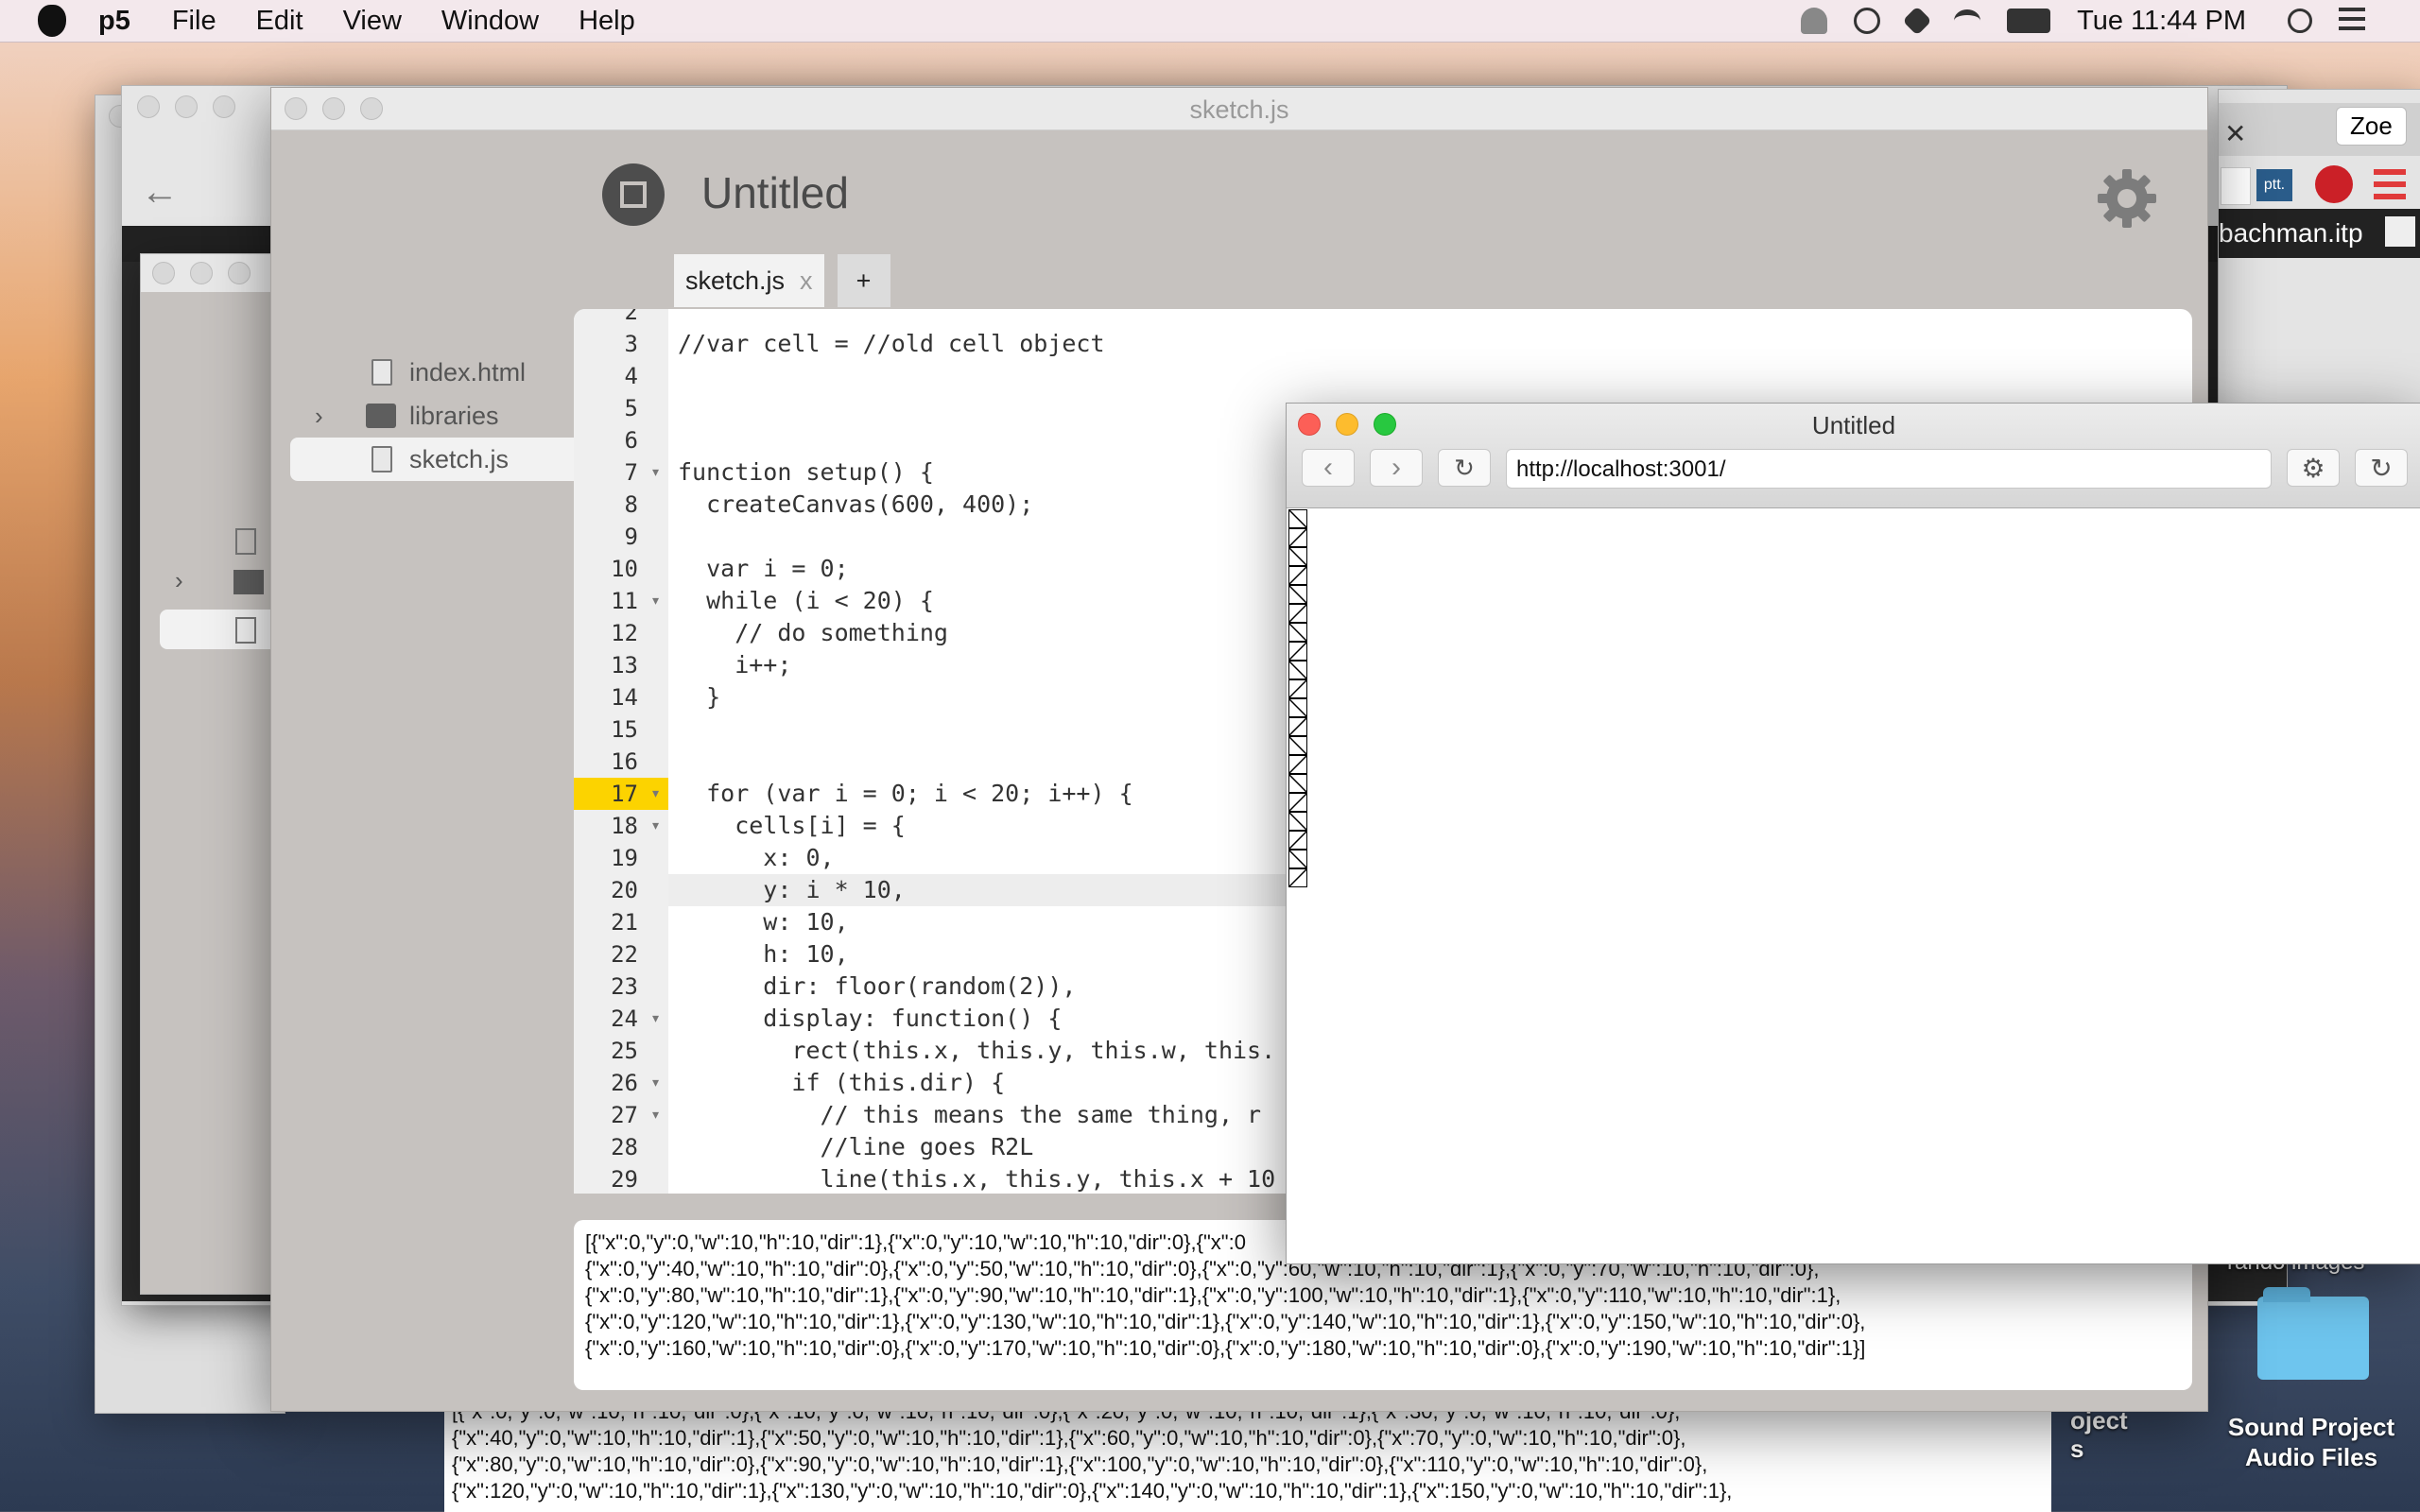  What do you see at coordinates (621, 601) in the screenshot?
I see `line-number: 11` at bounding box center [621, 601].